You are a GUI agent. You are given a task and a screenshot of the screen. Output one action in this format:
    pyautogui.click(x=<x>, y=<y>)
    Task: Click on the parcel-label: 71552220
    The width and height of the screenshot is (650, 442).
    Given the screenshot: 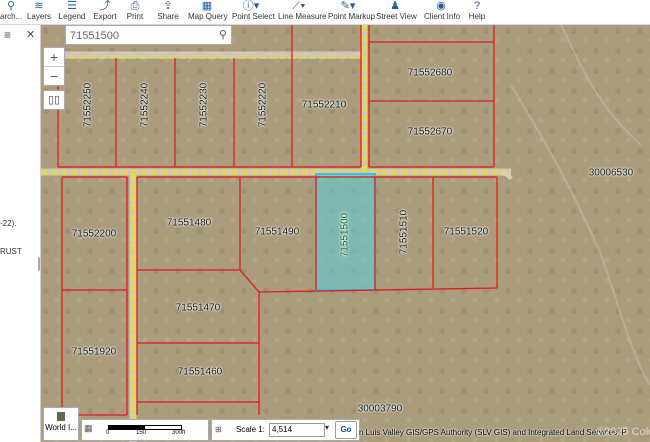 What is the action you would take?
    pyautogui.click(x=263, y=105)
    